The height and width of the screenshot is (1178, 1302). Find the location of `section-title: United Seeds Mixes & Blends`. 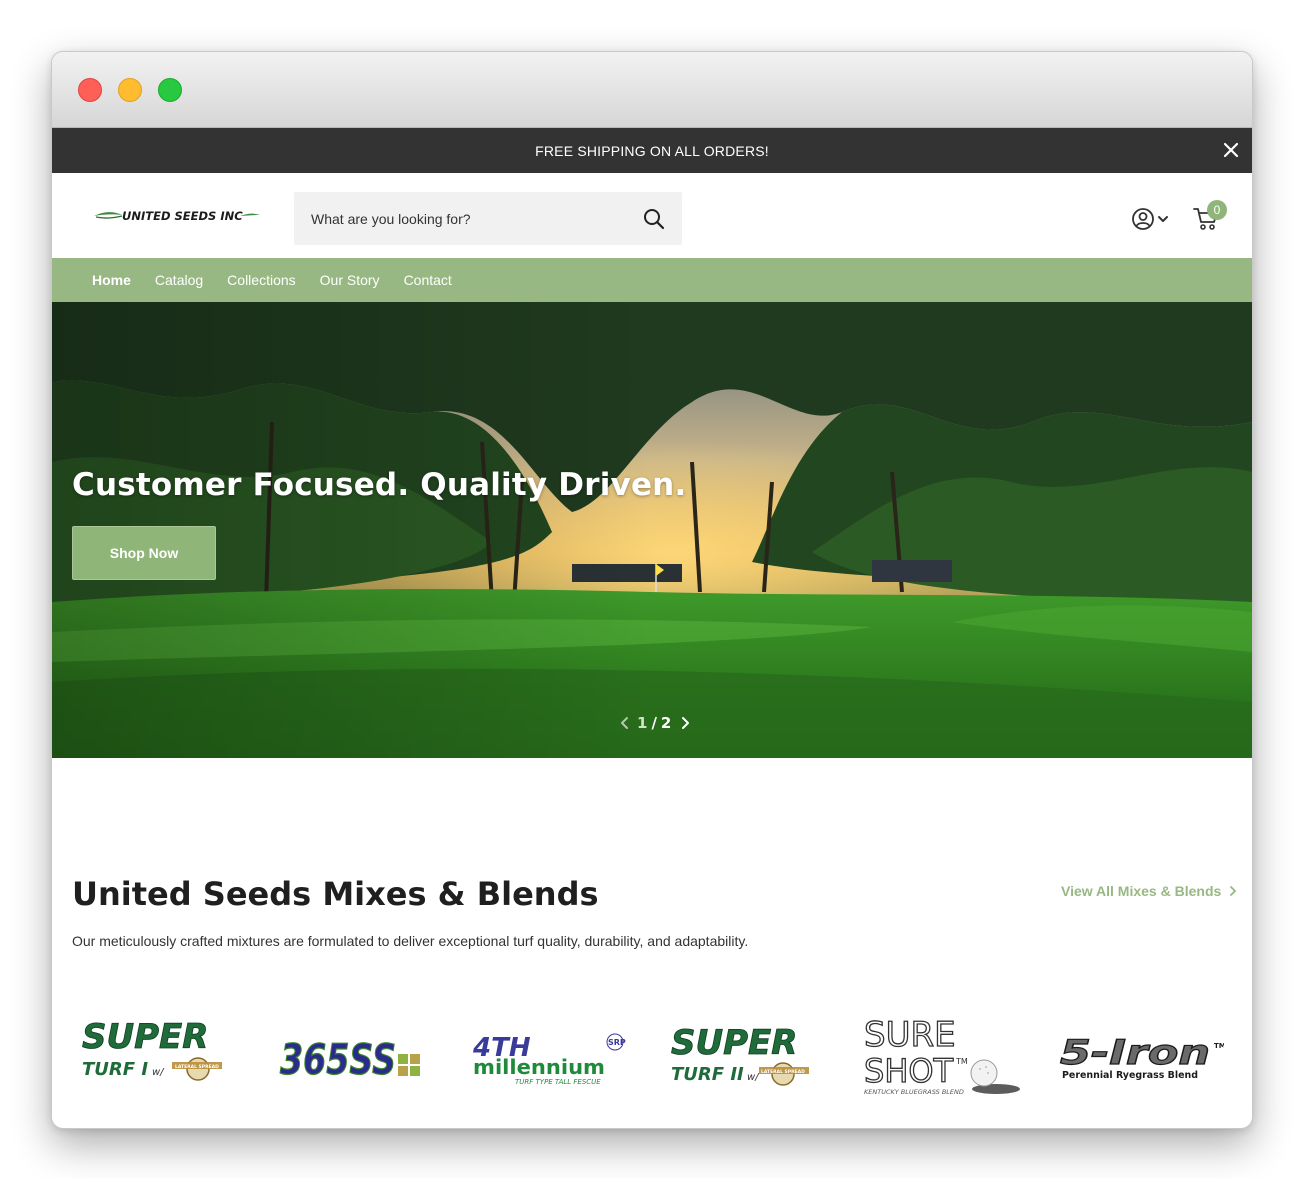

section-title: United Seeds Mixes & Blends is located at coordinates (335, 894).